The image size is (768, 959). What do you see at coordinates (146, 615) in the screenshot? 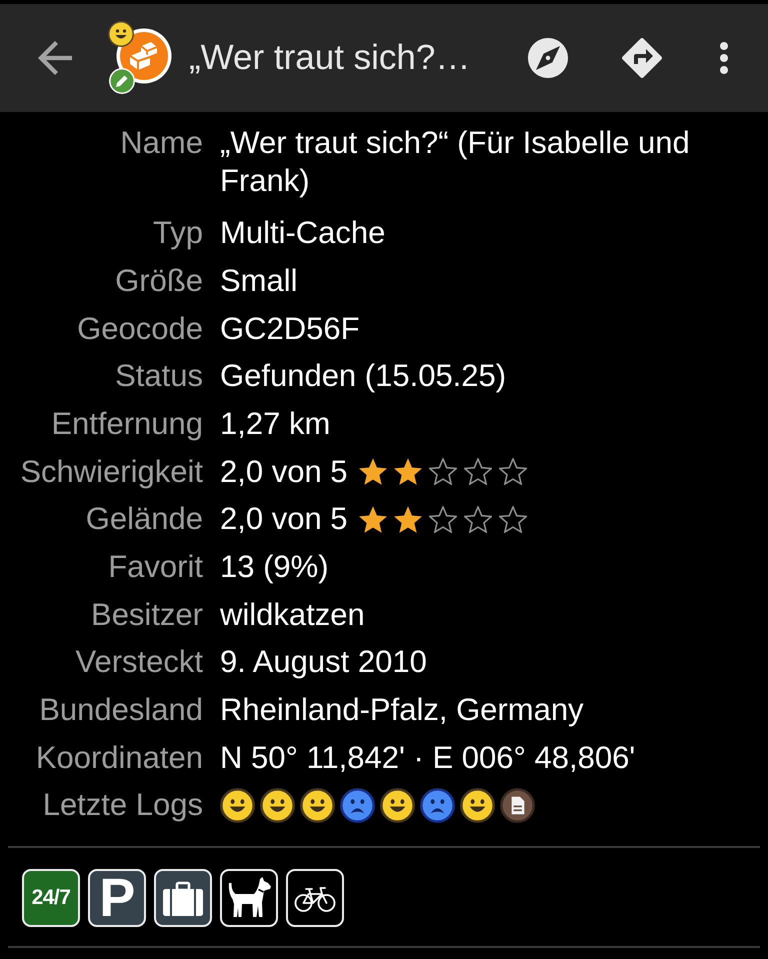
I see `detail-label: Besitzer` at bounding box center [146, 615].